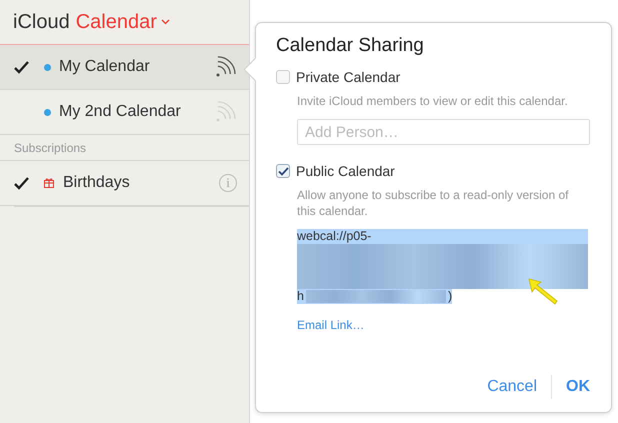 This screenshot has width=618, height=423. I want to click on url-text: webcal://p05-, so click(334, 236).